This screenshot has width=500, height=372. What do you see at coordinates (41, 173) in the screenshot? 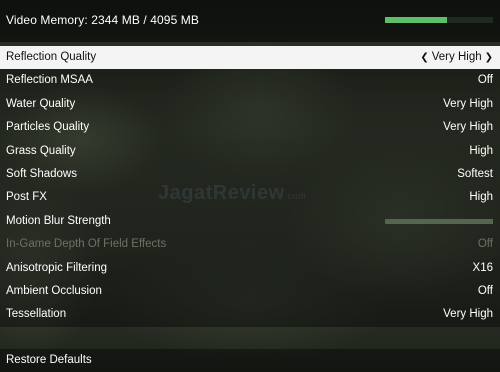
I see `setting-label: Soft Shadows` at bounding box center [41, 173].